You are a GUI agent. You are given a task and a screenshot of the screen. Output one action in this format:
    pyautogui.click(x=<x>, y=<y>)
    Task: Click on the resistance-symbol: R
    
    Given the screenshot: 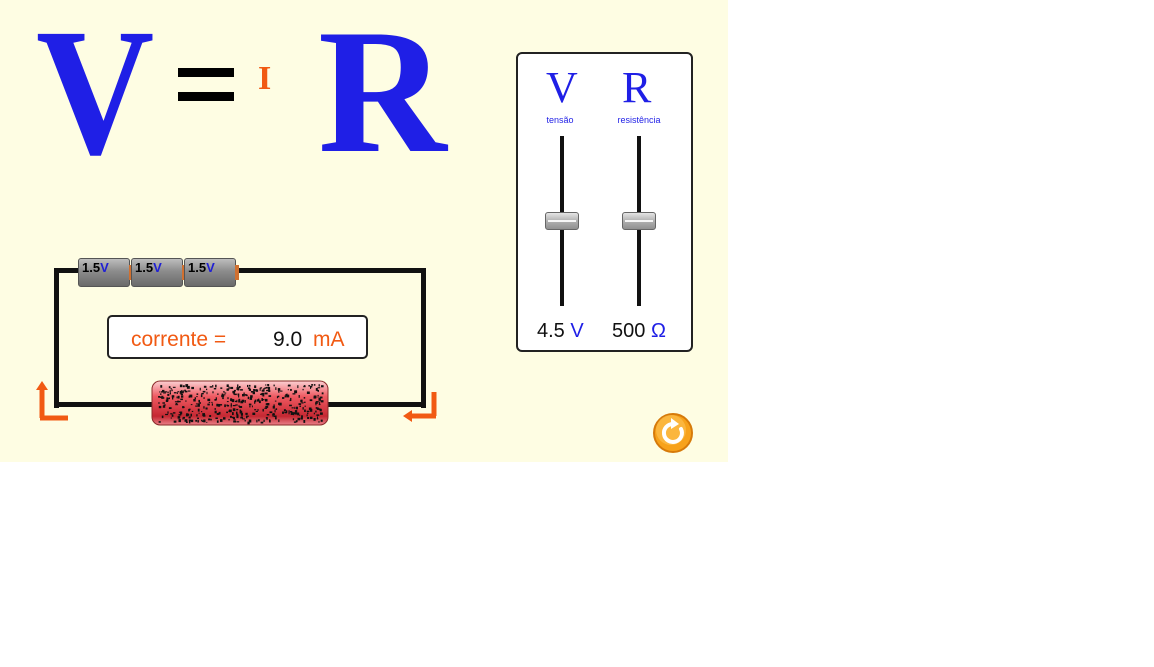 What is the action you would take?
    pyautogui.click(x=637, y=87)
    